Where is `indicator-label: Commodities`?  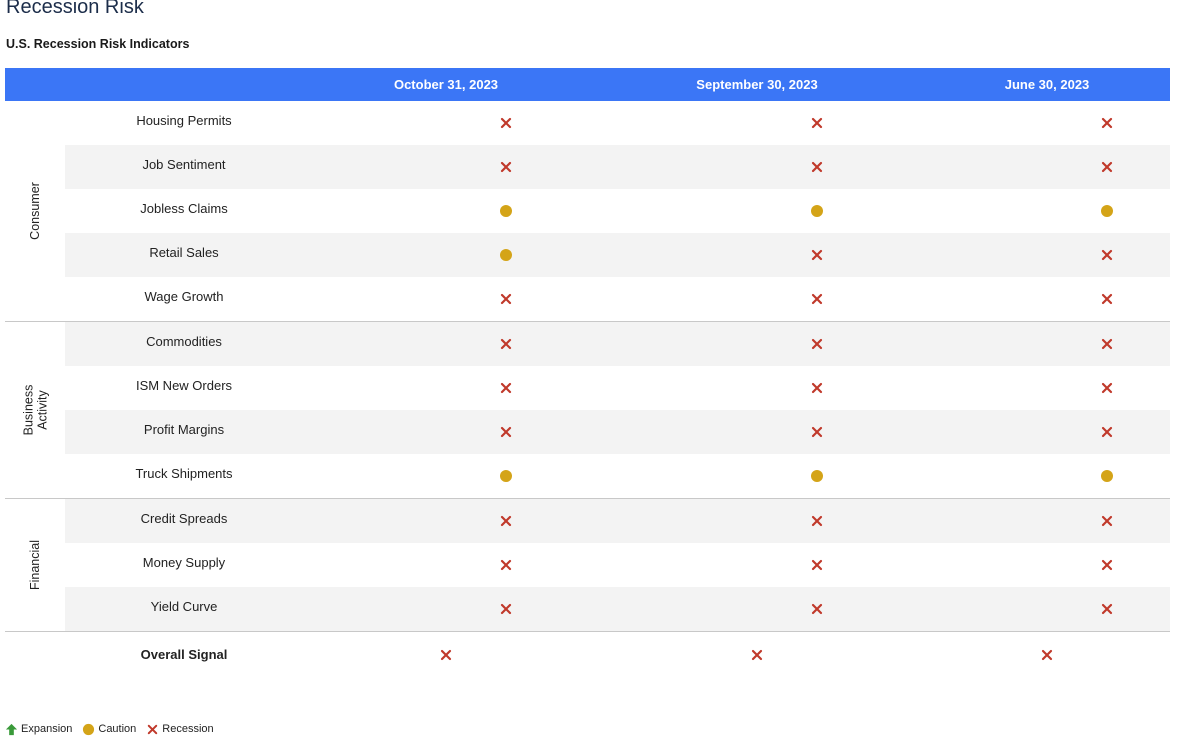 indicator-label: Commodities is located at coordinates (184, 341).